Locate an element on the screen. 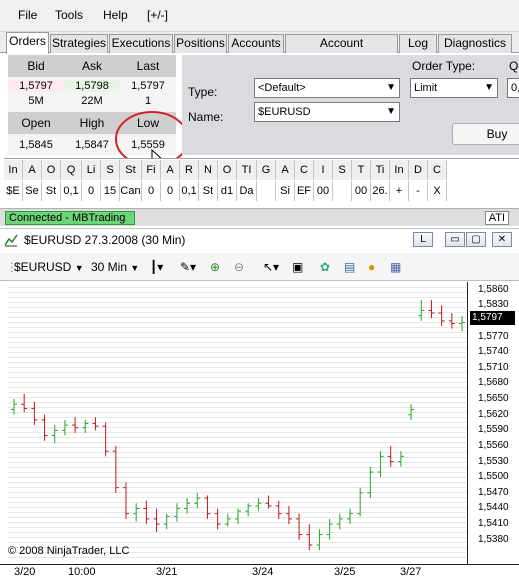  tab-executions: Executions is located at coordinates (141, 43).